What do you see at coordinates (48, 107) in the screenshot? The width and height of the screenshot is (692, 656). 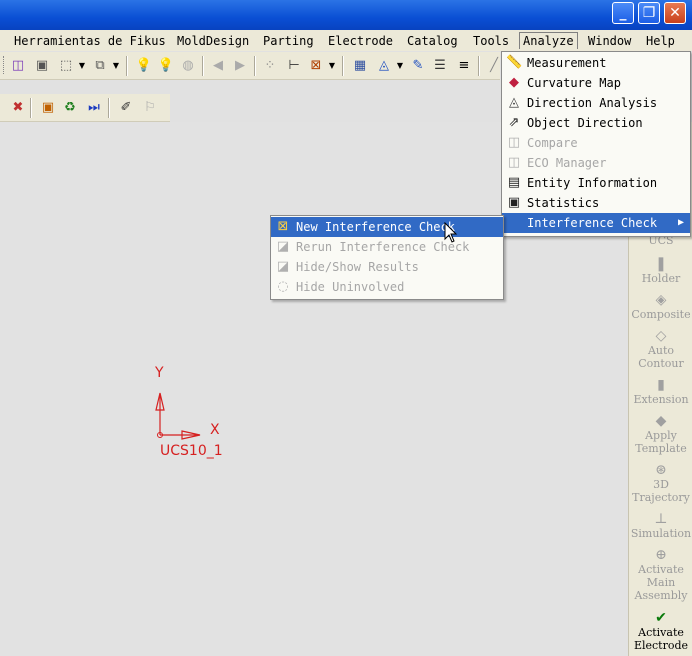 I see `assembly-icon: ▣` at bounding box center [48, 107].